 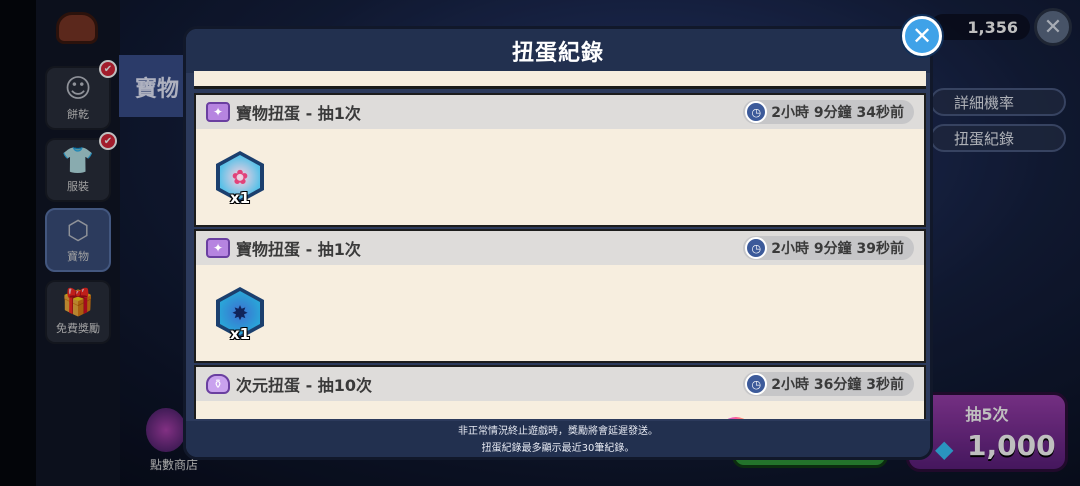 I want to click on reward-orb-icon, so click(x=736, y=418).